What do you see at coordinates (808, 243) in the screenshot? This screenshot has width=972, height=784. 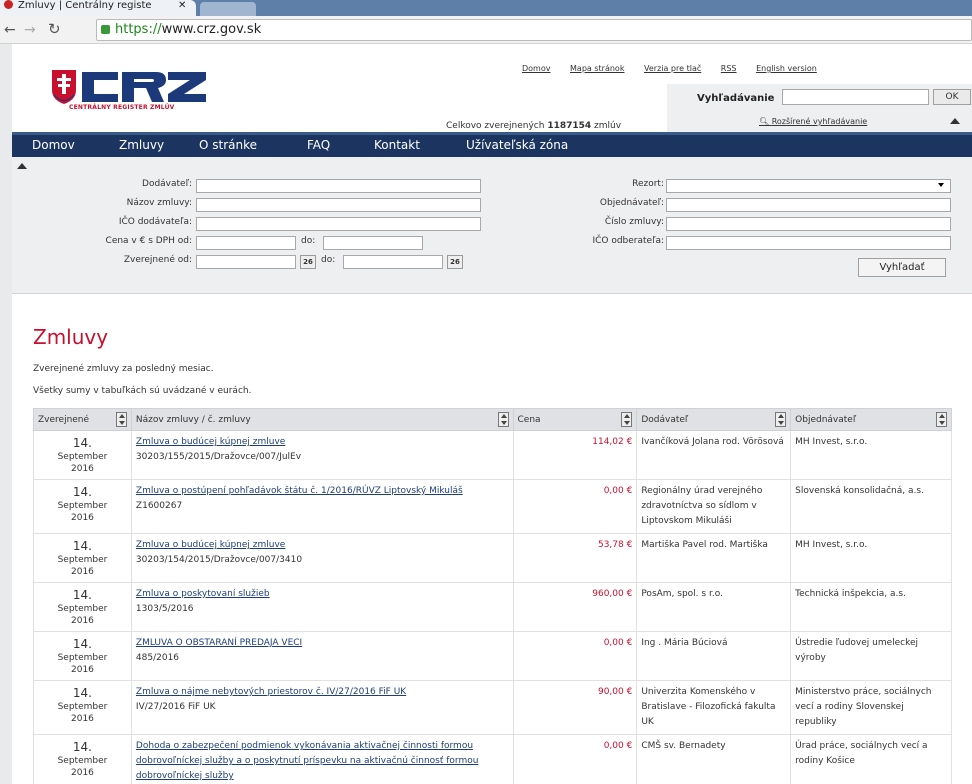 I see `ico-odberatela-input` at bounding box center [808, 243].